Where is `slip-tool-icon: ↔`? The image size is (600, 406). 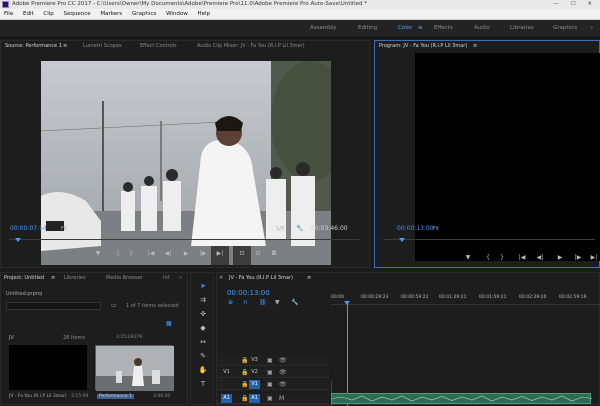
slip-tool-icon: ↔ is located at coordinates (203, 342).